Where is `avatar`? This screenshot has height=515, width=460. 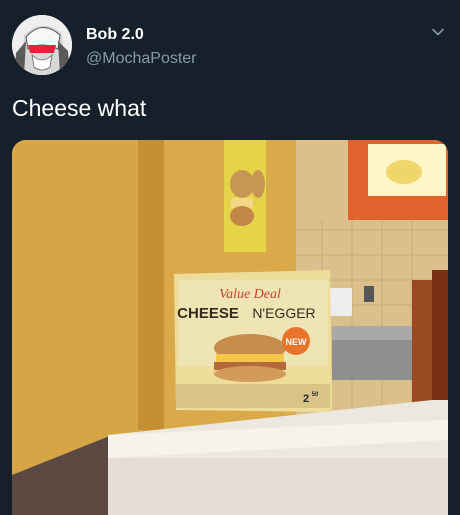 avatar is located at coordinates (42, 45).